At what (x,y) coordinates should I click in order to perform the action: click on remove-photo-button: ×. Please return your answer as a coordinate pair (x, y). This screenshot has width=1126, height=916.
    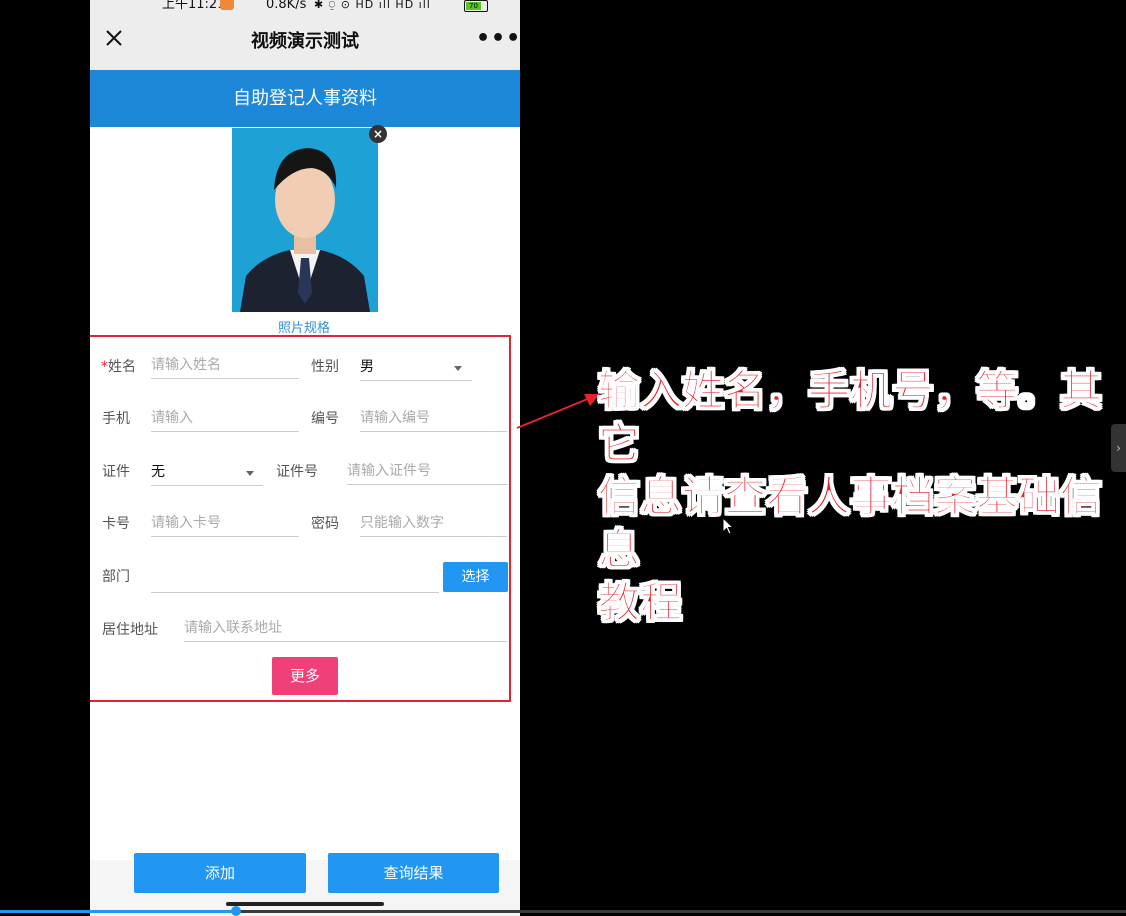
    Looking at the image, I should click on (378, 134).